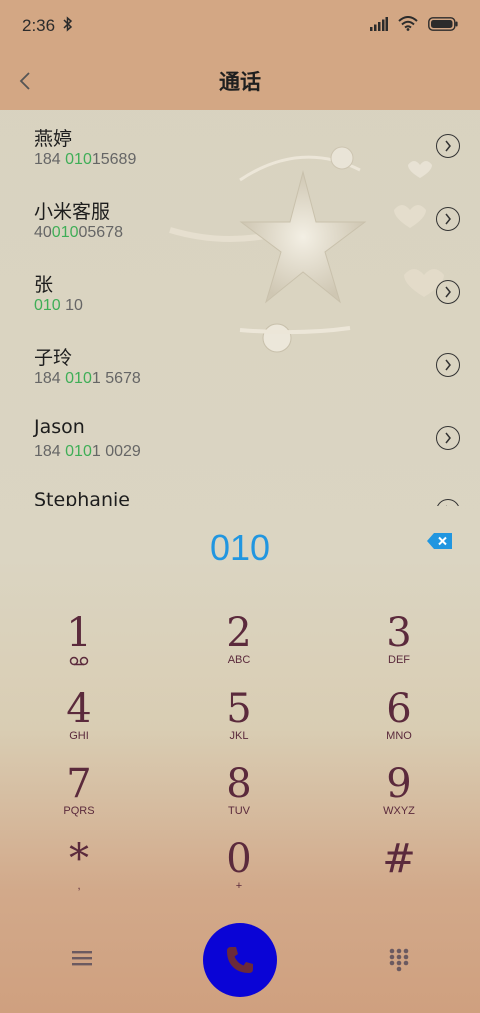  What do you see at coordinates (53, 139) in the screenshot?
I see `contact-name: 燕婷` at bounding box center [53, 139].